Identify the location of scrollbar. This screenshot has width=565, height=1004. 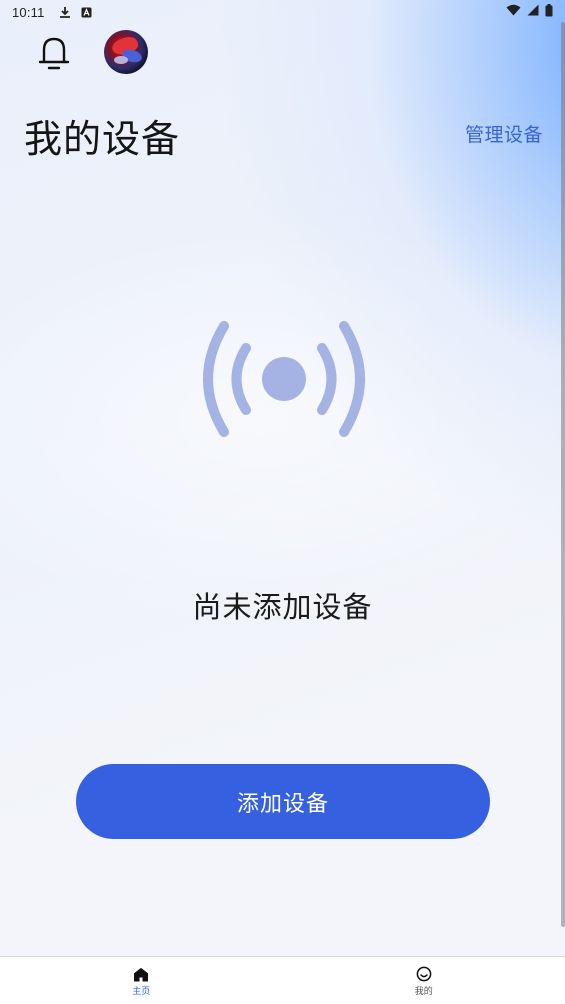
(563, 474).